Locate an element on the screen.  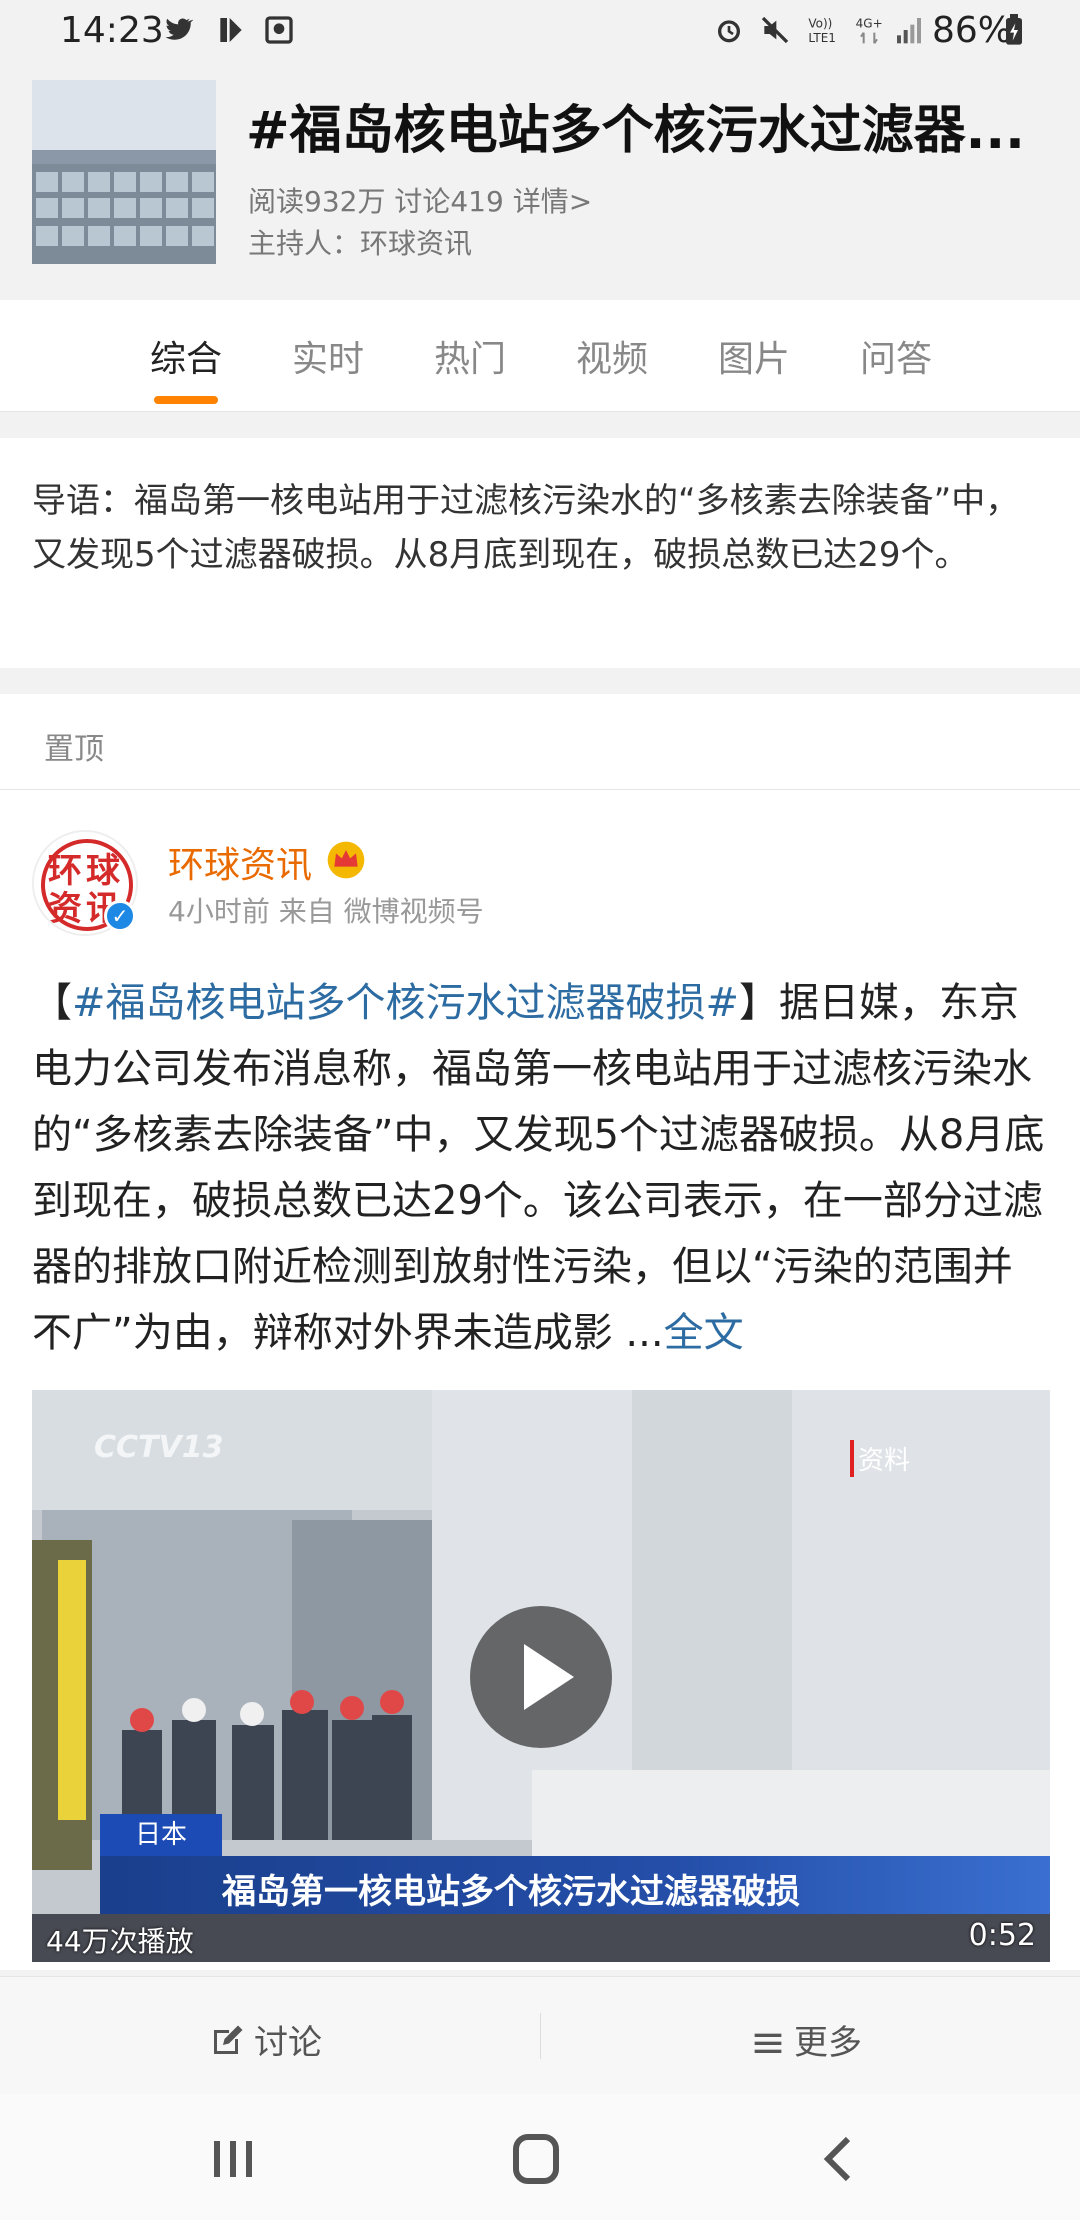
tab-hot: 热门 is located at coordinates (470, 356).